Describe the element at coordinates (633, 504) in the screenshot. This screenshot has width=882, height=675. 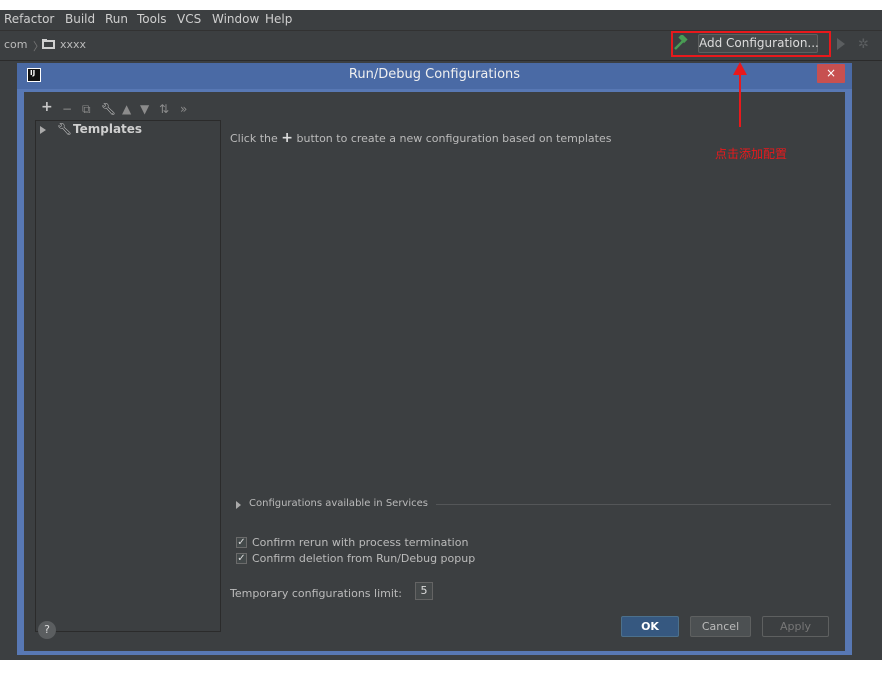
I see `services-divider` at that location.